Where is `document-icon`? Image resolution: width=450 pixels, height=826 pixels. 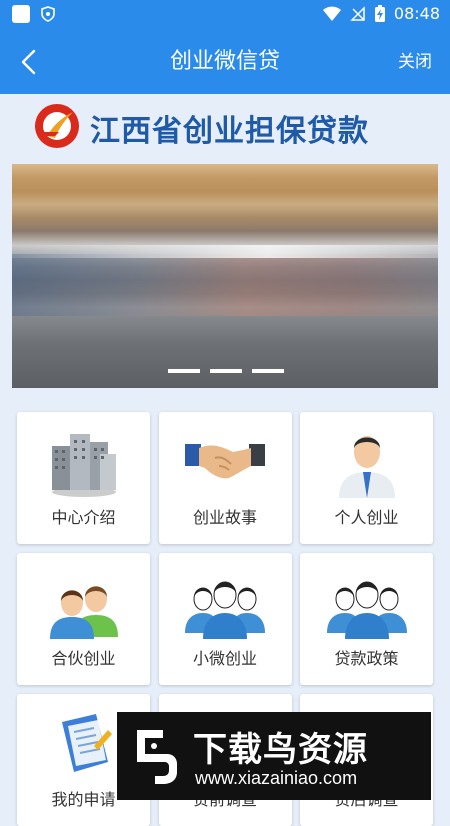
document-icon is located at coordinates (86, 743).